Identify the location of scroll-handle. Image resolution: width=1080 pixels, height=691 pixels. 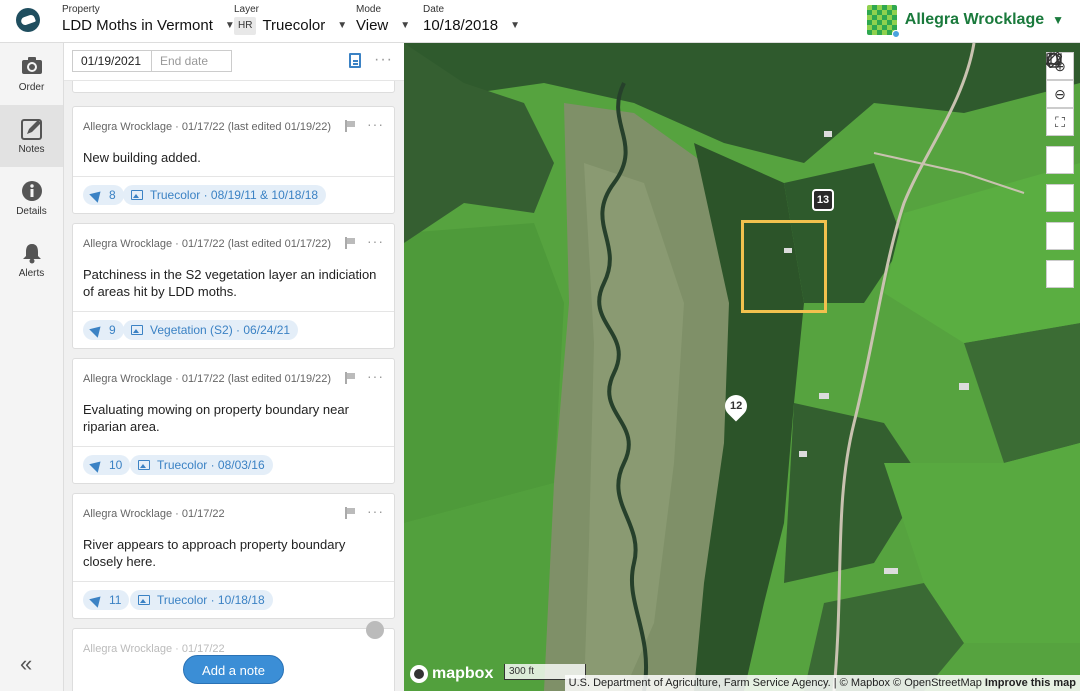
(375, 630).